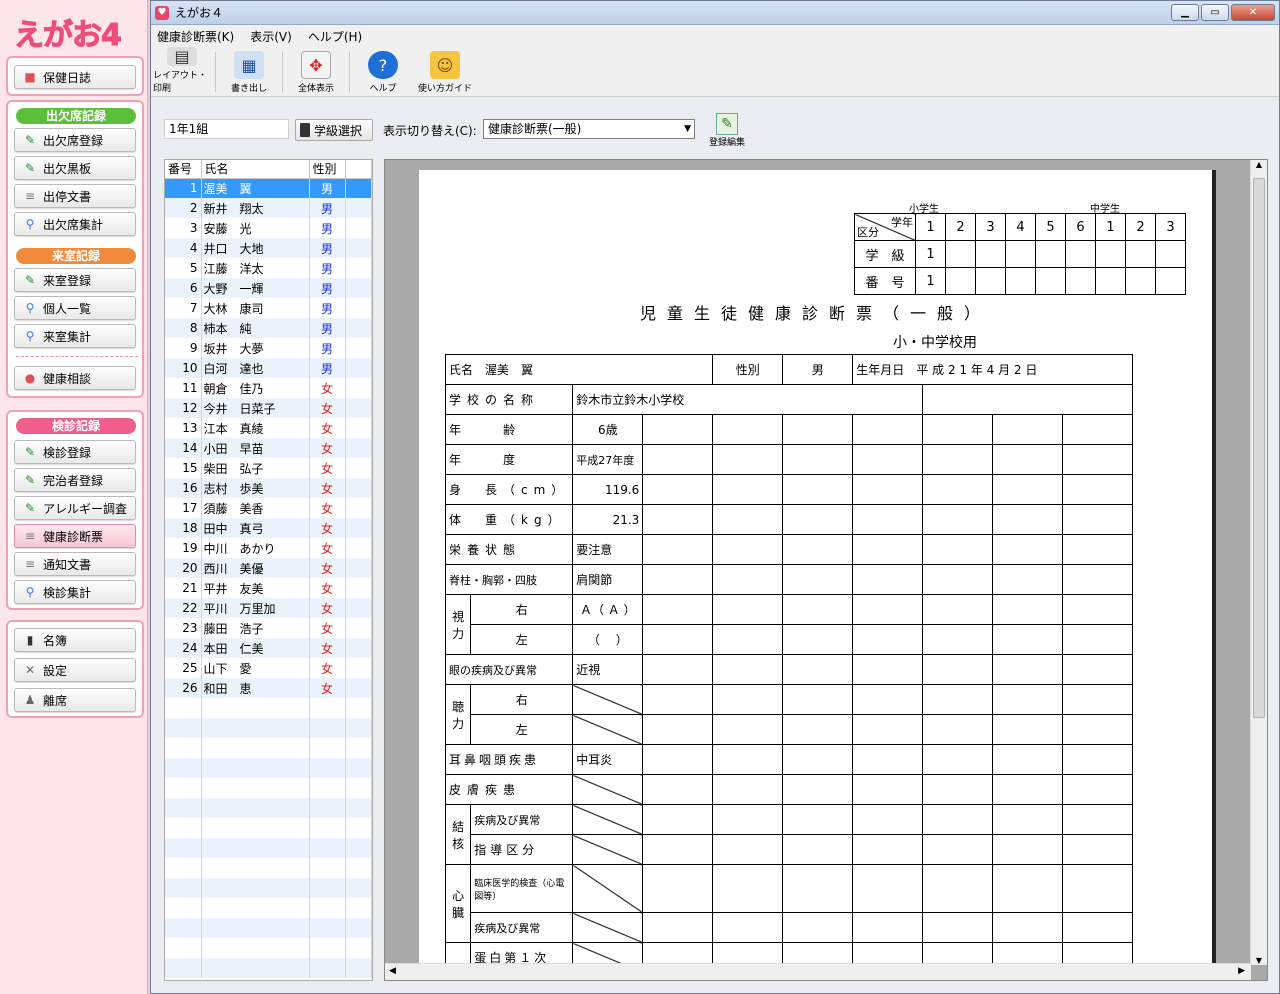 The image size is (1280, 994). What do you see at coordinates (195, 36) in the screenshot?
I see `menu-health-record: 健康診断票(K)` at bounding box center [195, 36].